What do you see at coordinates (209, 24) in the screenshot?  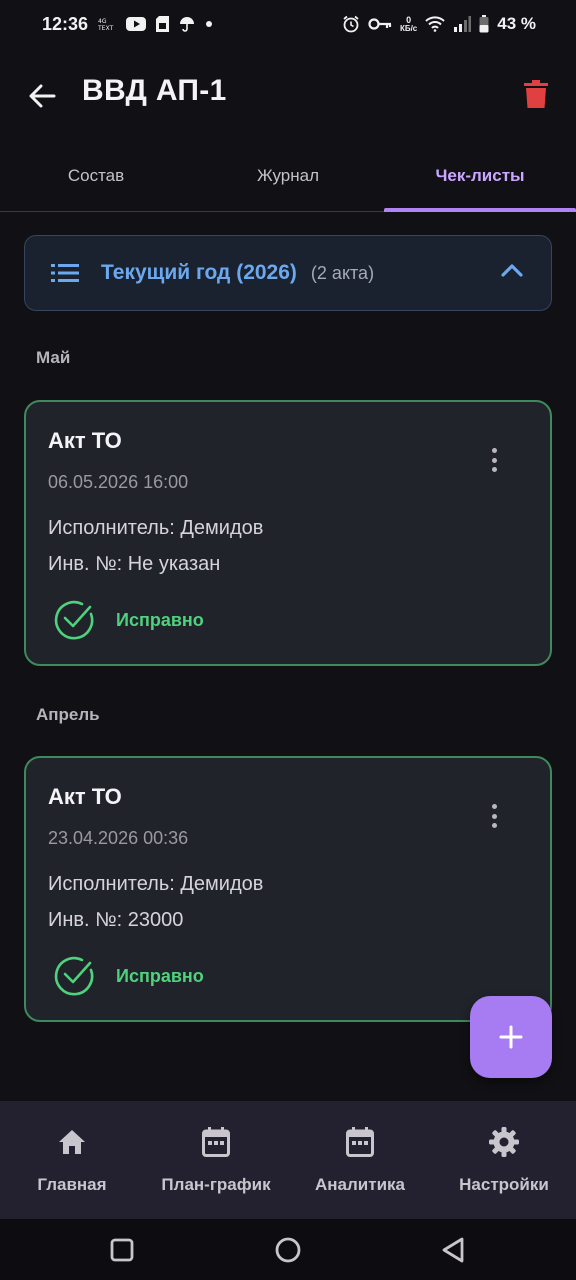 I see `dot-icon` at bounding box center [209, 24].